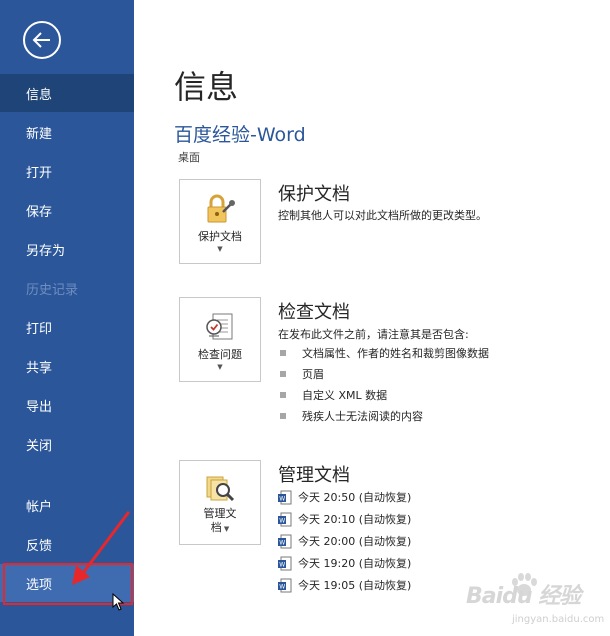  I want to click on inspect-section-desc: 在发布此文件之前，请注意其是否包含:, so click(373, 334).